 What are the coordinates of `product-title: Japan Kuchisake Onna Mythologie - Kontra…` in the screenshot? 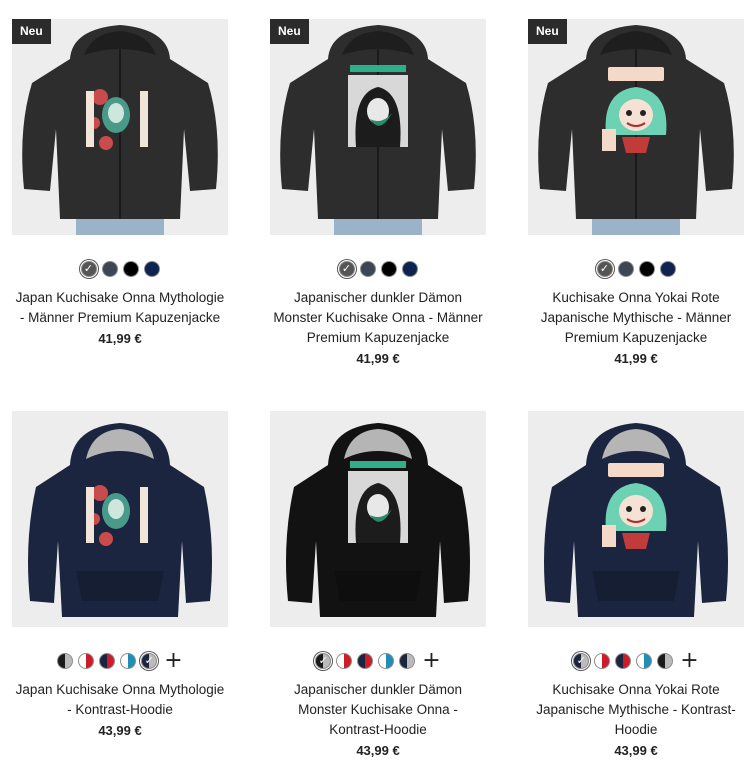 It's located at (120, 700).